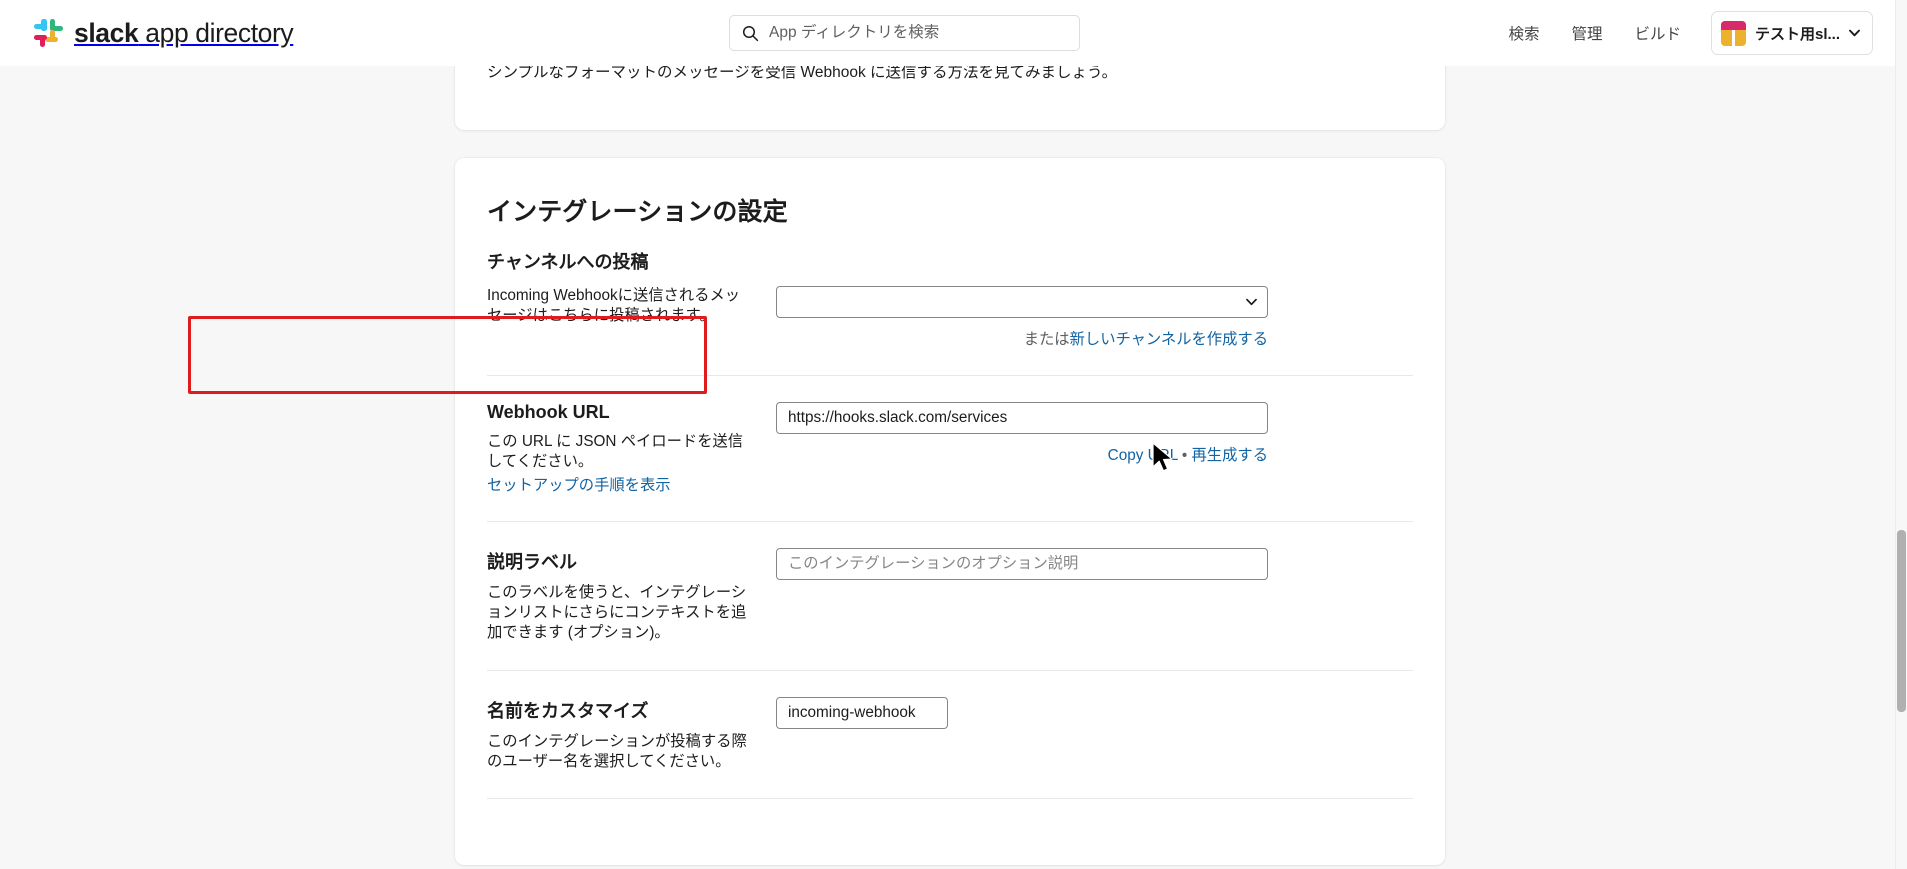 The width and height of the screenshot is (1907, 869). I want to click on create-channel-row: または新しいチャンネルを作成する, so click(1022, 338).